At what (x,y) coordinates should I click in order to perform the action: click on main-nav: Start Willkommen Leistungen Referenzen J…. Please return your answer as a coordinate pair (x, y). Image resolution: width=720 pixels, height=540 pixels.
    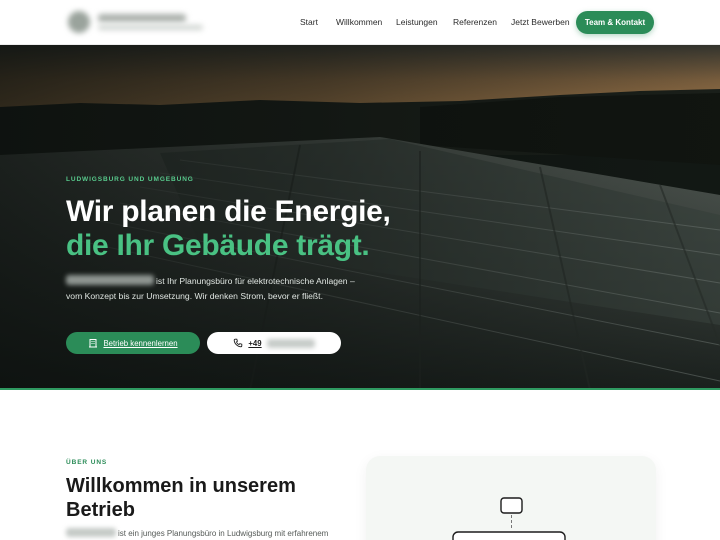
    Looking at the image, I should click on (360, 22).